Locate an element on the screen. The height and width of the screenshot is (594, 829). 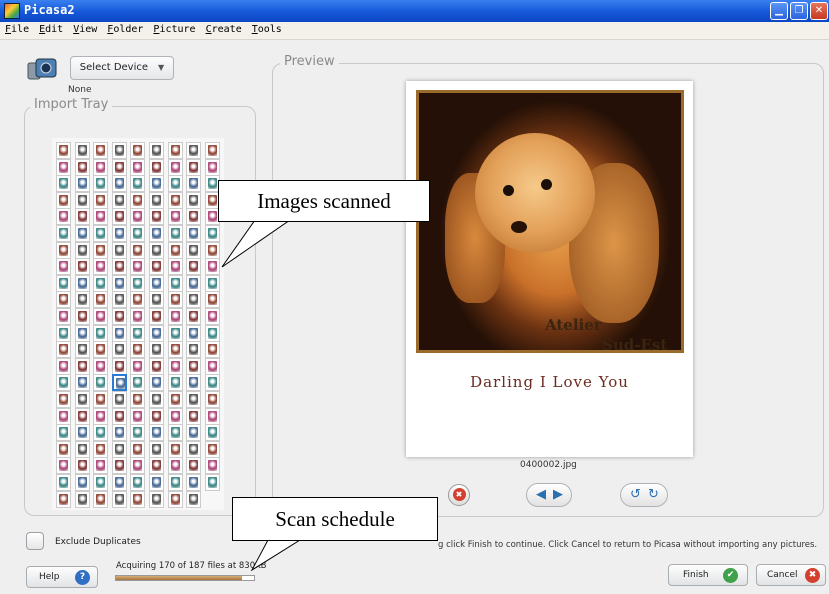
rotate-left-icon: ↺ is located at coordinates (635, 494).